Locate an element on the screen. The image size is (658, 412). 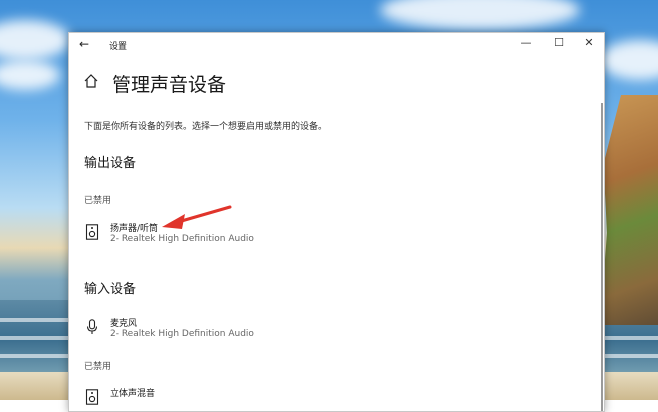
page-description: 下面是你所有设备的列表。选择一个想要启用或禁用的设备。 is located at coordinates (206, 127).